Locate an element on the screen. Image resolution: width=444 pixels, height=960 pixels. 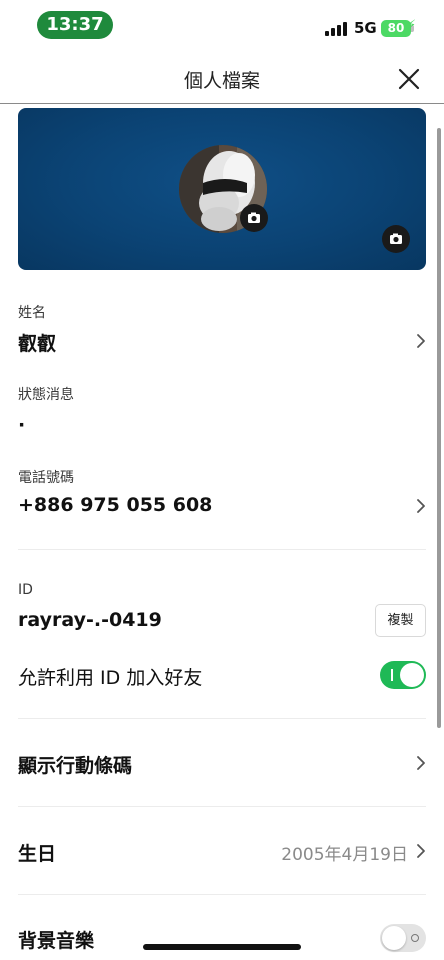
cover-camera-icon is located at coordinates (396, 239).